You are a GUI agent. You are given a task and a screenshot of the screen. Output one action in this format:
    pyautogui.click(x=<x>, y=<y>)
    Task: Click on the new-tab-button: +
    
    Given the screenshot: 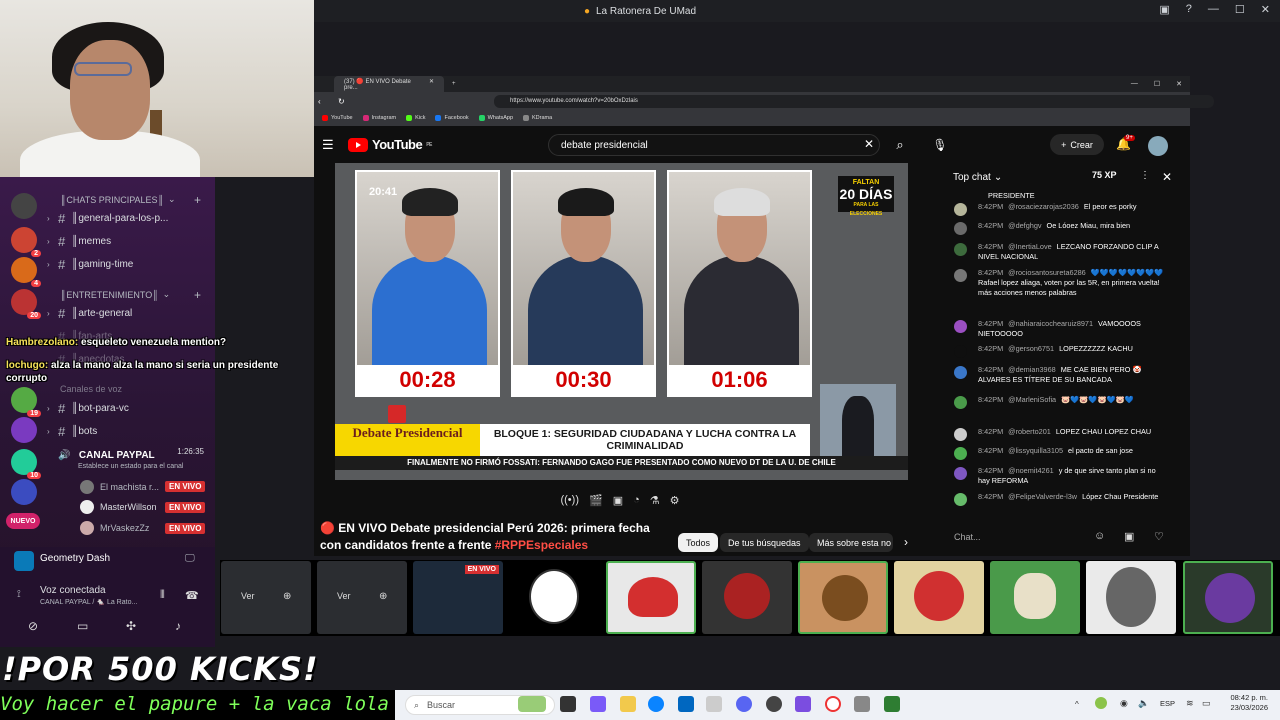 What is the action you would take?
    pyautogui.click(x=454, y=84)
    